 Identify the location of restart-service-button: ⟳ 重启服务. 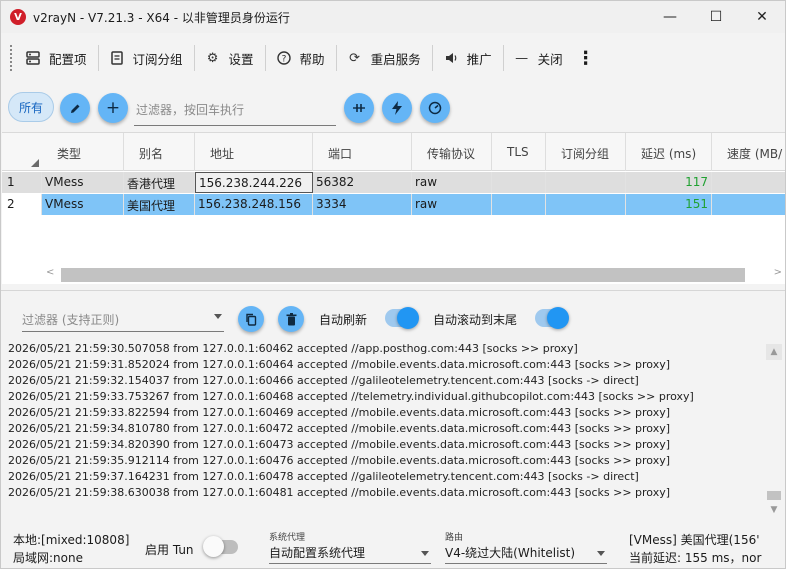
(384, 58).